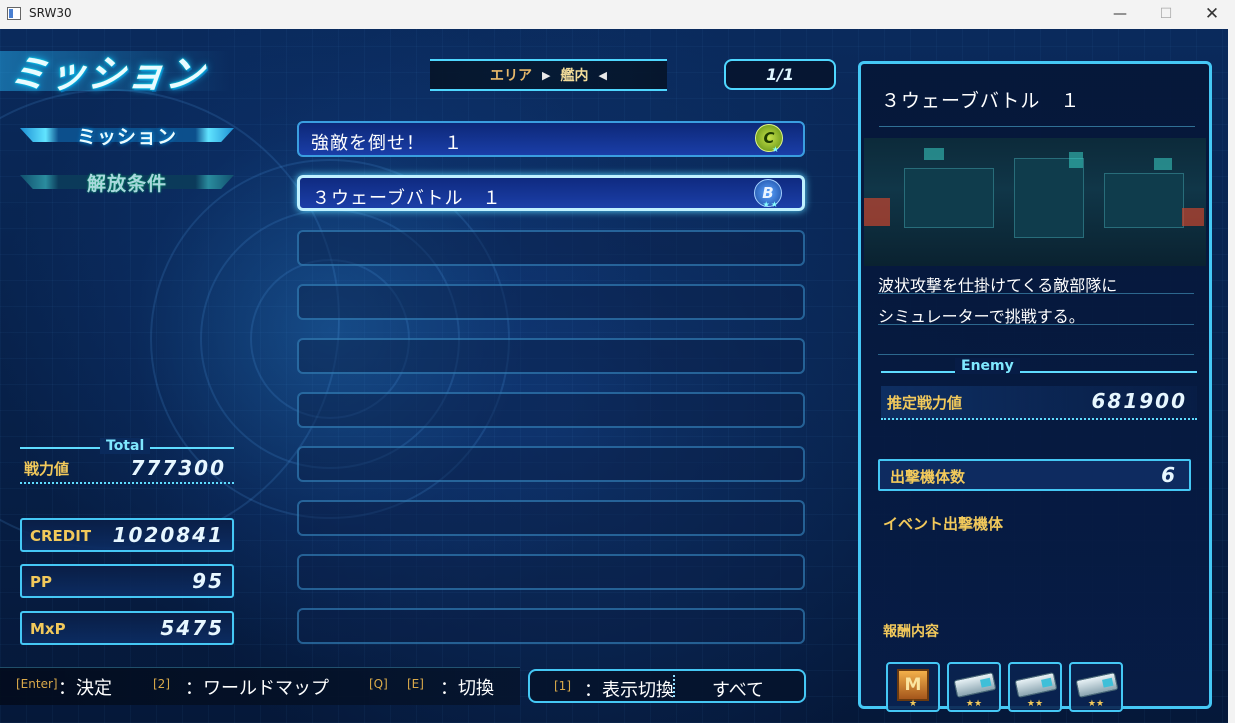 The image size is (1235, 723). I want to click on key-1: [1], so click(562, 686).